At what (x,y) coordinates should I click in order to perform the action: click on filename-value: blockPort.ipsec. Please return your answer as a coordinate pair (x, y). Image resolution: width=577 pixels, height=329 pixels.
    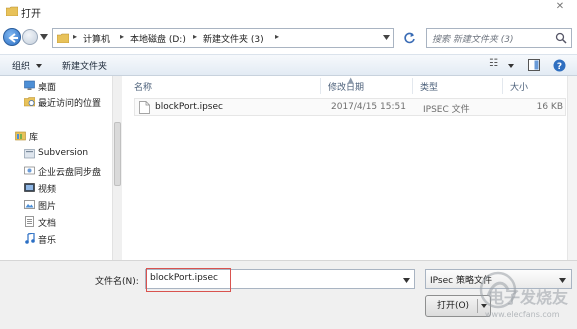
    Looking at the image, I should click on (184, 278).